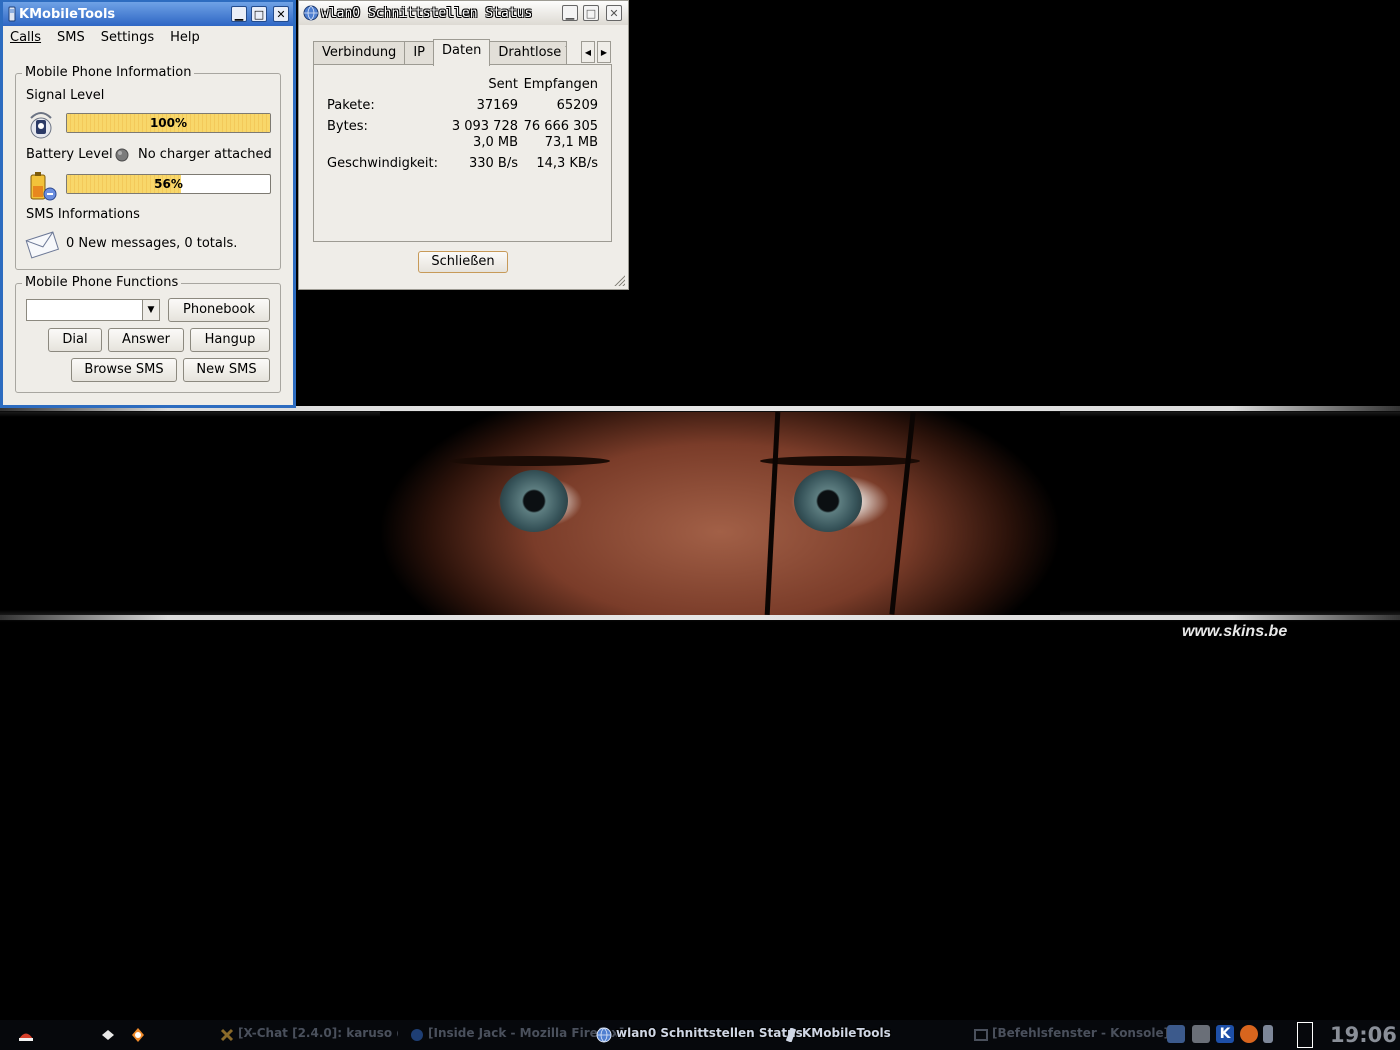 The width and height of the screenshot is (1400, 1050). I want to click on wallpaper-bottom-line, so click(700, 617).